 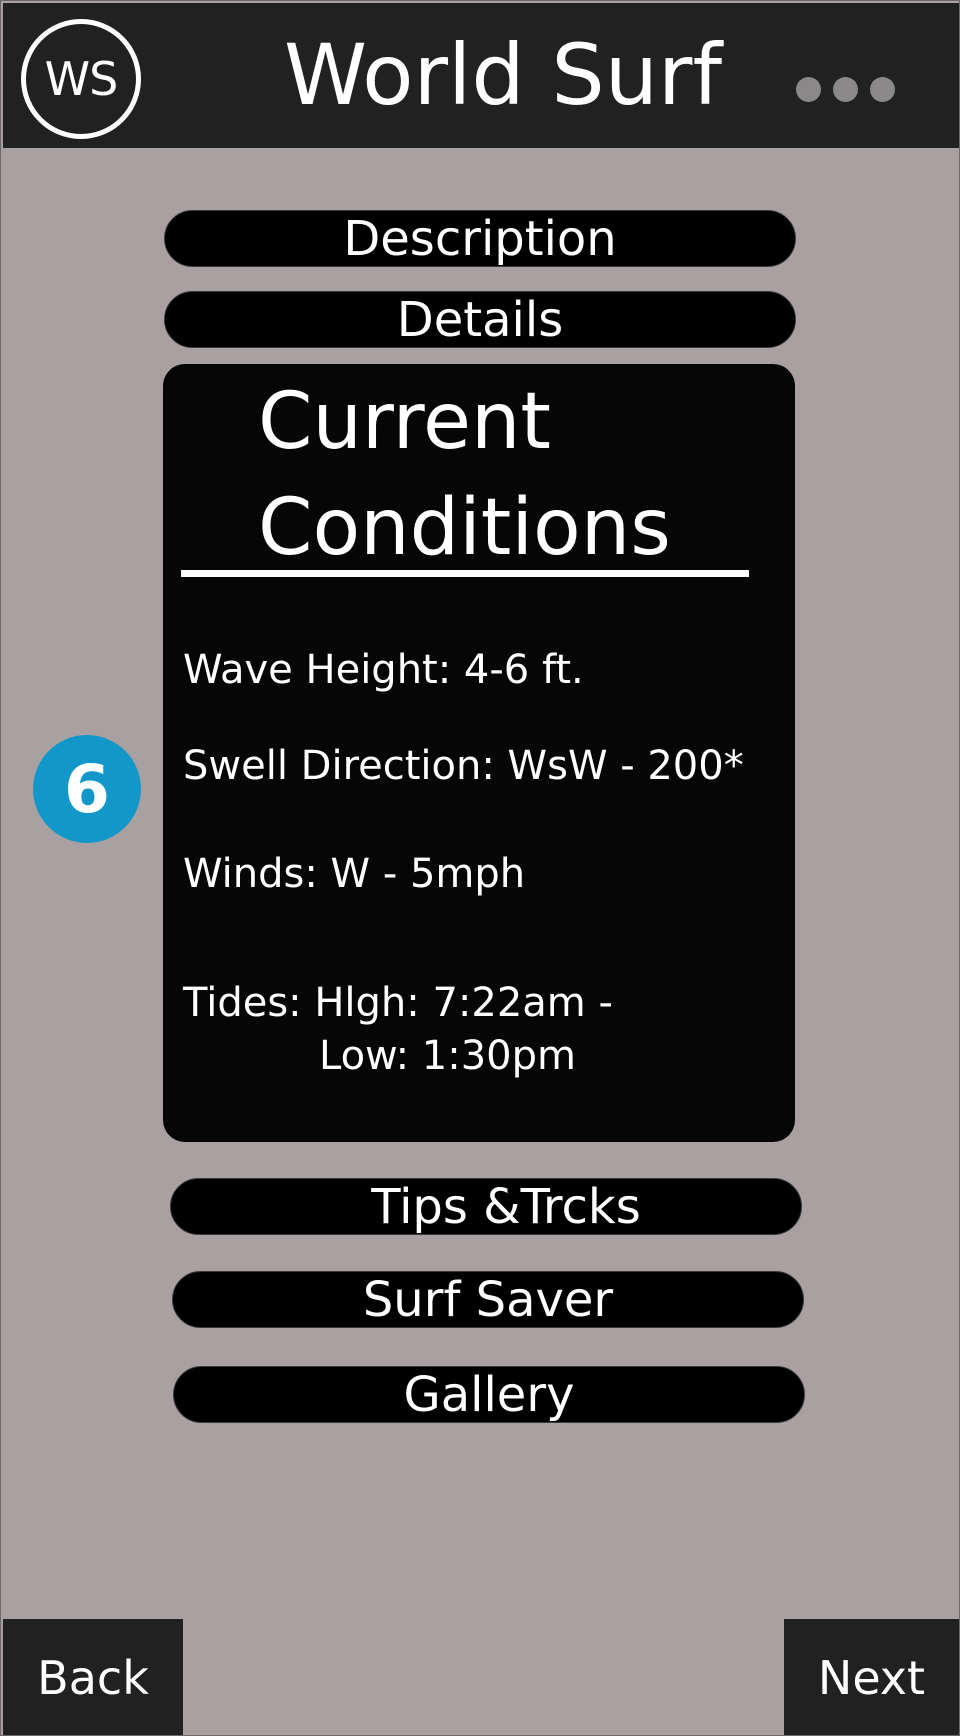 I want to click on back-button: Back, so click(x=93, y=1677).